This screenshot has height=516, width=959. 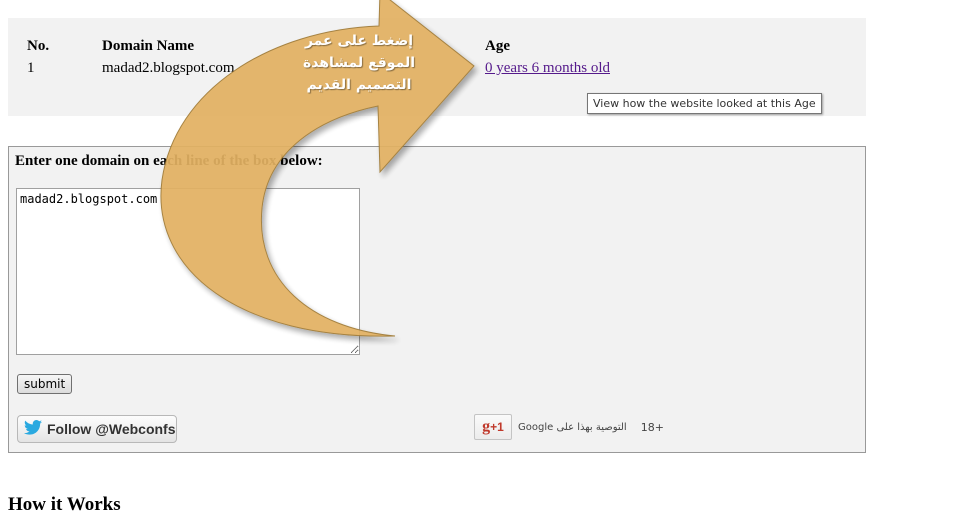 What do you see at coordinates (38, 46) in the screenshot?
I see `col-header-no: No.` at bounding box center [38, 46].